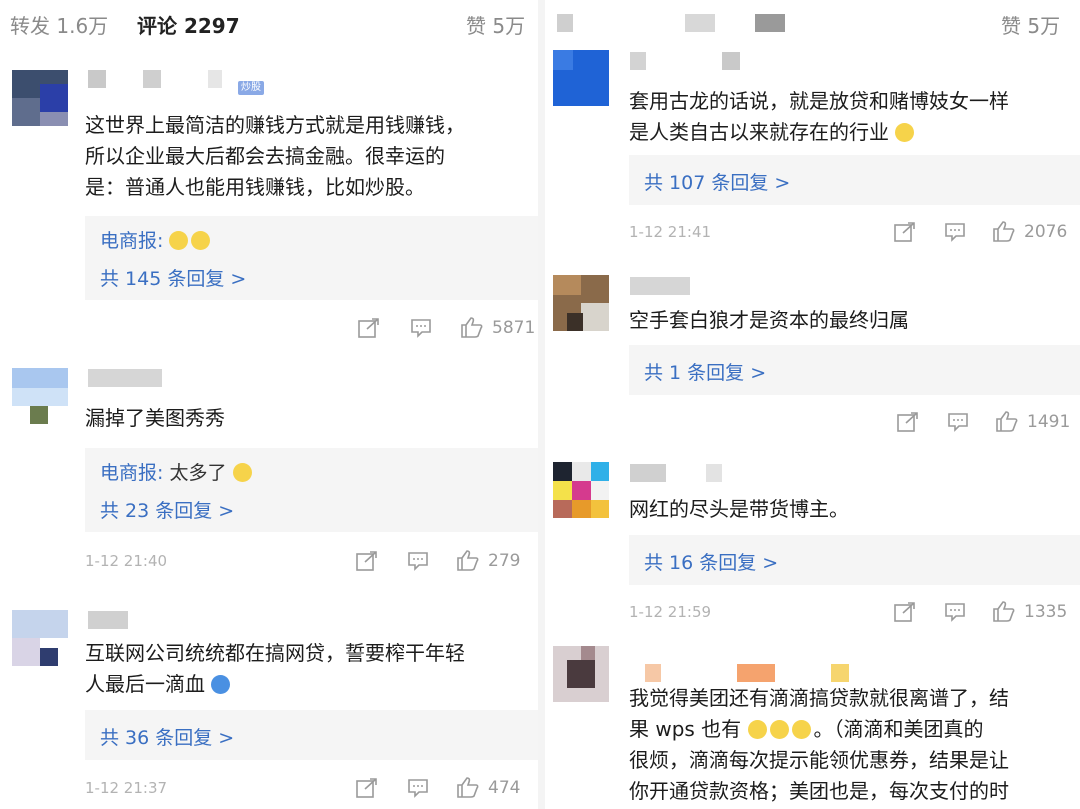  What do you see at coordinates (126, 788) in the screenshot?
I see `comment-time: 1-12 21:37` at bounding box center [126, 788].